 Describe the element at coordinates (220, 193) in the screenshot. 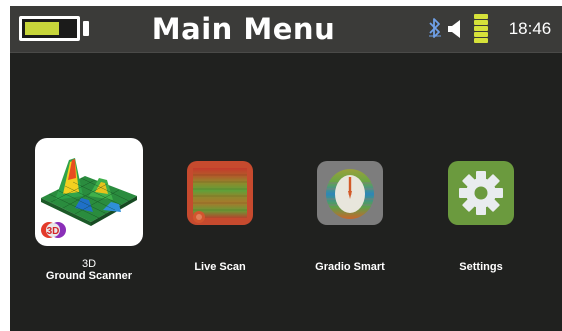

I see `live-scan-gradient-icon` at that location.